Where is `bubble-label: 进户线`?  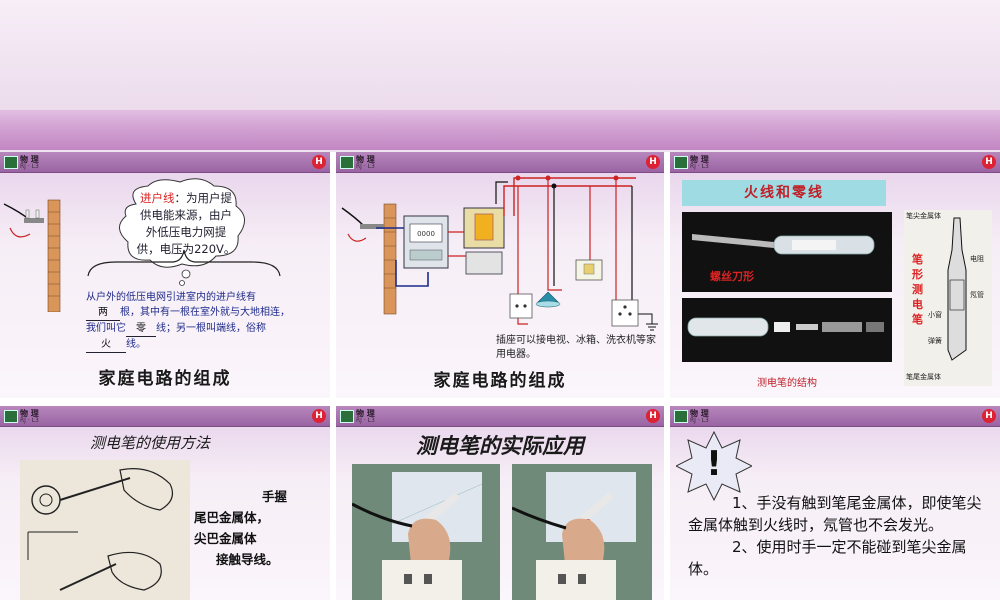 bubble-label: 进户线 is located at coordinates (157, 198).